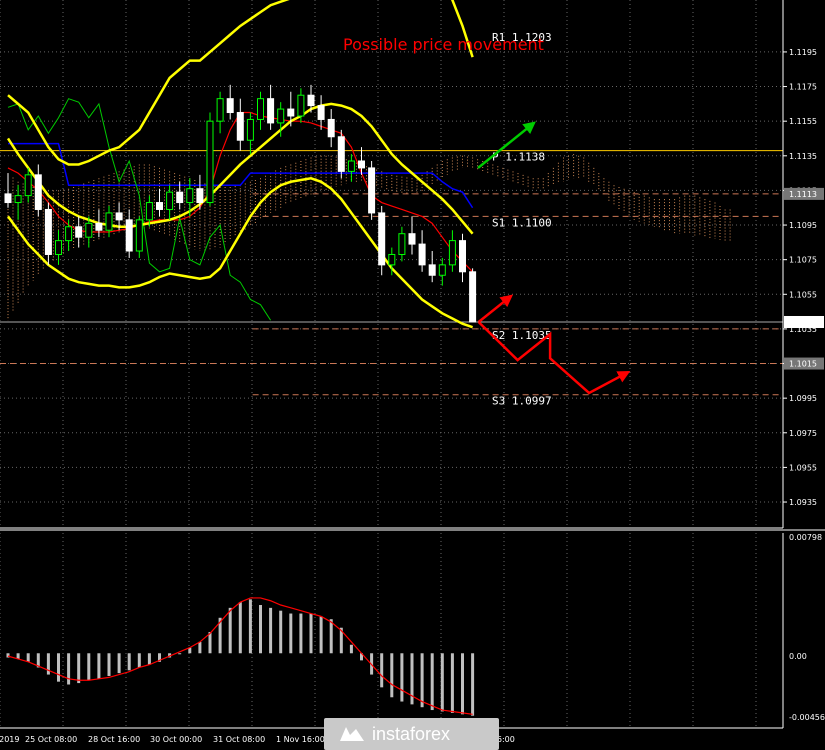  What do you see at coordinates (803, 322) in the screenshot?
I see `price-tag-label: 1.1039` at bounding box center [803, 322].